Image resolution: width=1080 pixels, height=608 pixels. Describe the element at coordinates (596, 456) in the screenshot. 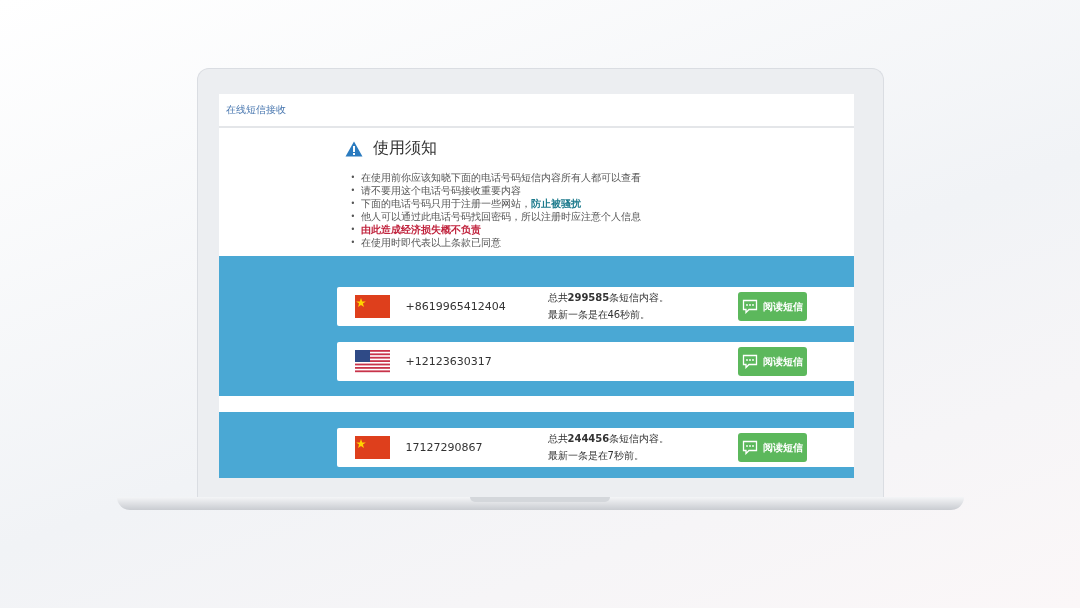

I see `message-stats: 最新一条是在7秒前。` at that location.